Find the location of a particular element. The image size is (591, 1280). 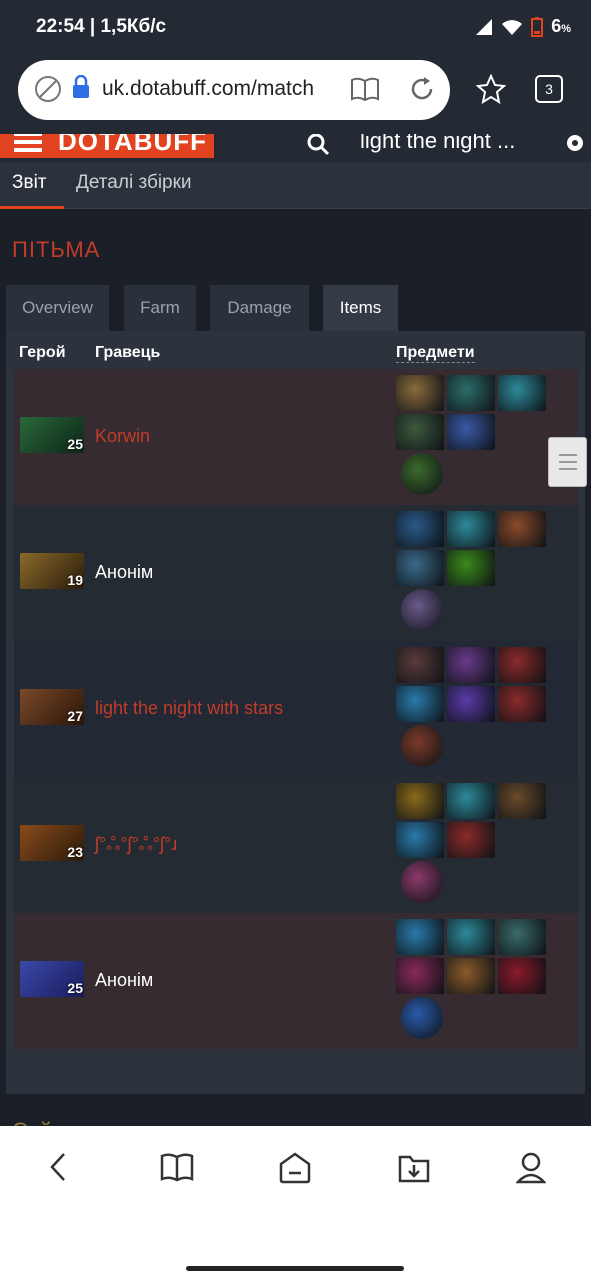

bookmark-star-icon is located at coordinates (491, 89).